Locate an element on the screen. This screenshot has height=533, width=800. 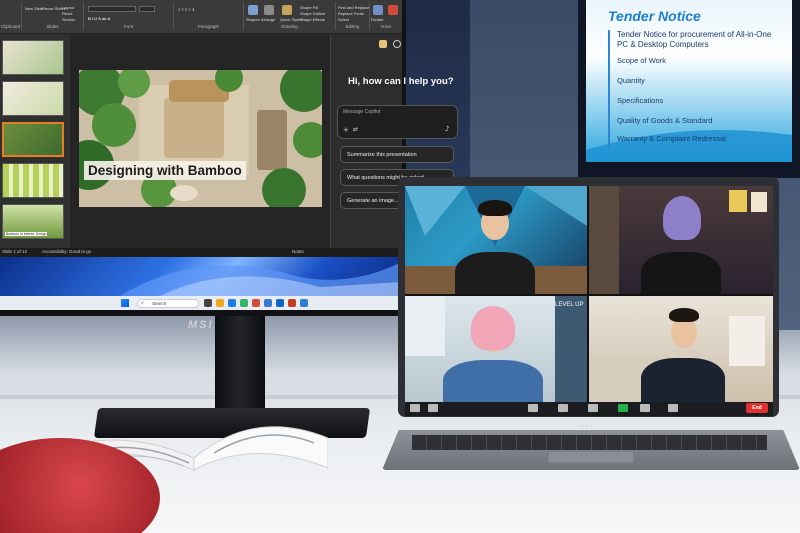
copilot-input-placeholder: Message Copilot is located at coordinates (362, 112).